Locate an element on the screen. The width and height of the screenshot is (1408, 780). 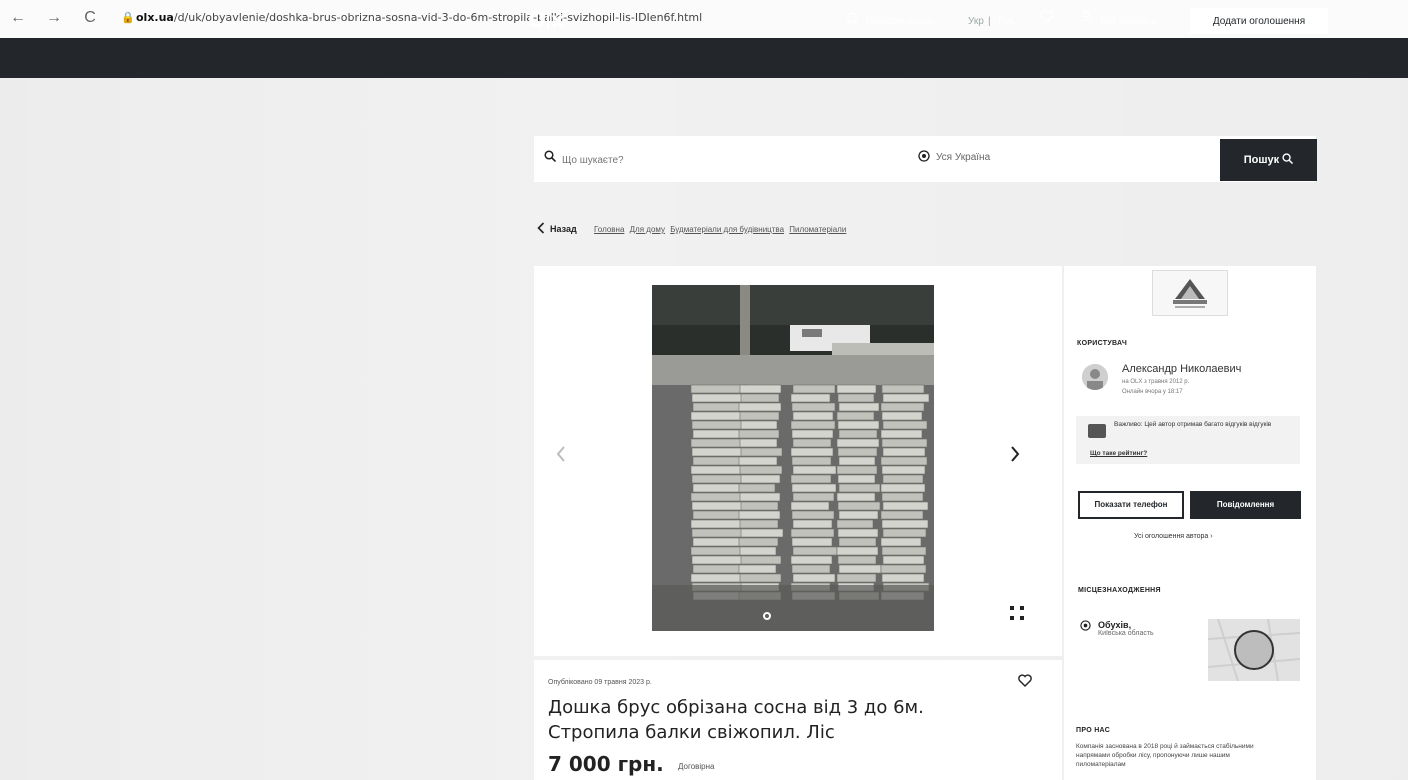
avatar is located at coordinates (1095, 377).